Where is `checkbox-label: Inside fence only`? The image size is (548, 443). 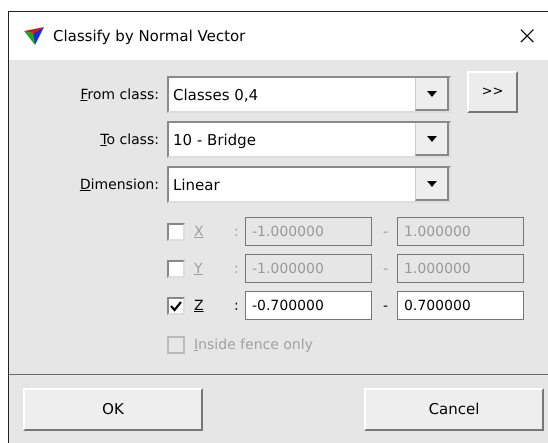 checkbox-label: Inside fence only is located at coordinates (253, 344).